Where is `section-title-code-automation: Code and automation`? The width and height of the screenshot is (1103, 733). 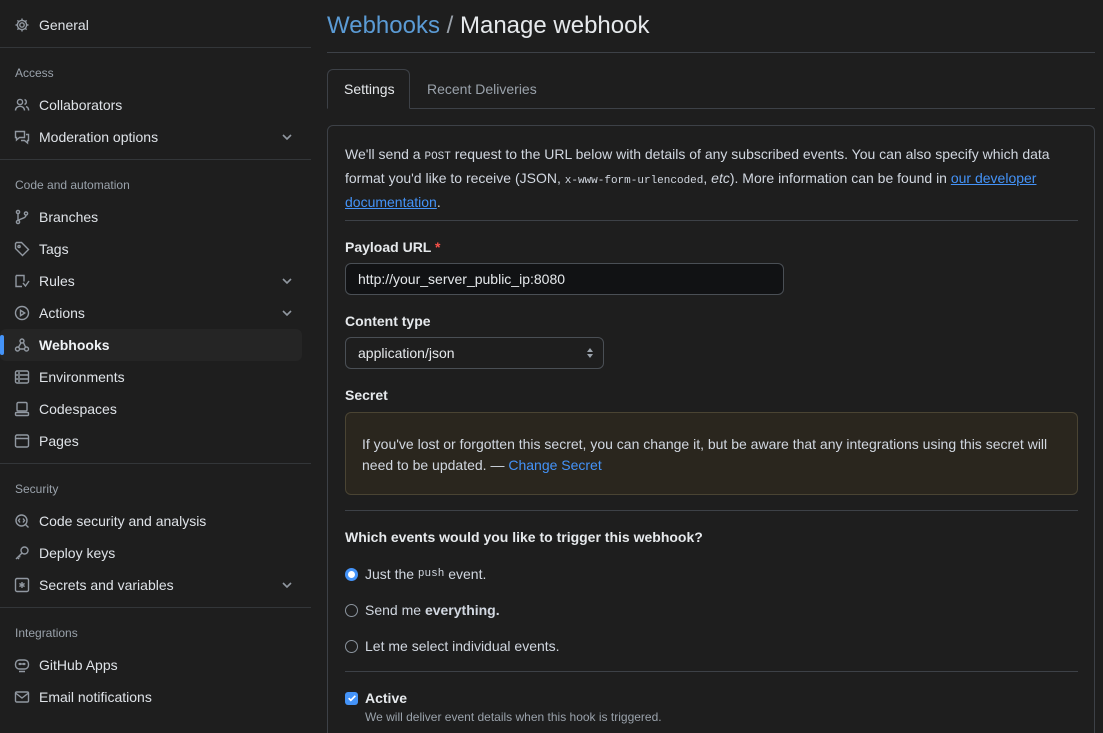
section-title-code-automation: Code and automation is located at coordinates (72, 185).